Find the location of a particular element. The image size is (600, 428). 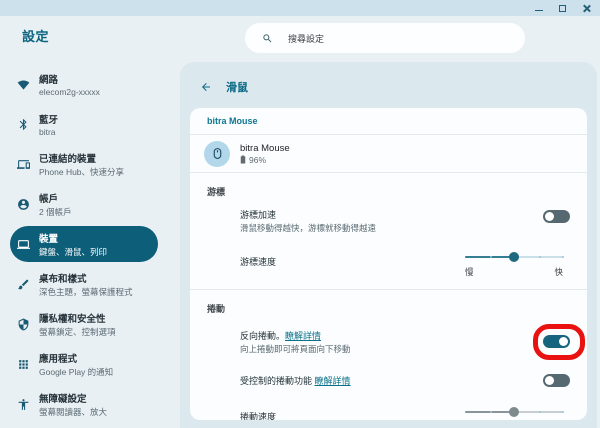

minimize-button is located at coordinates (538, 8).